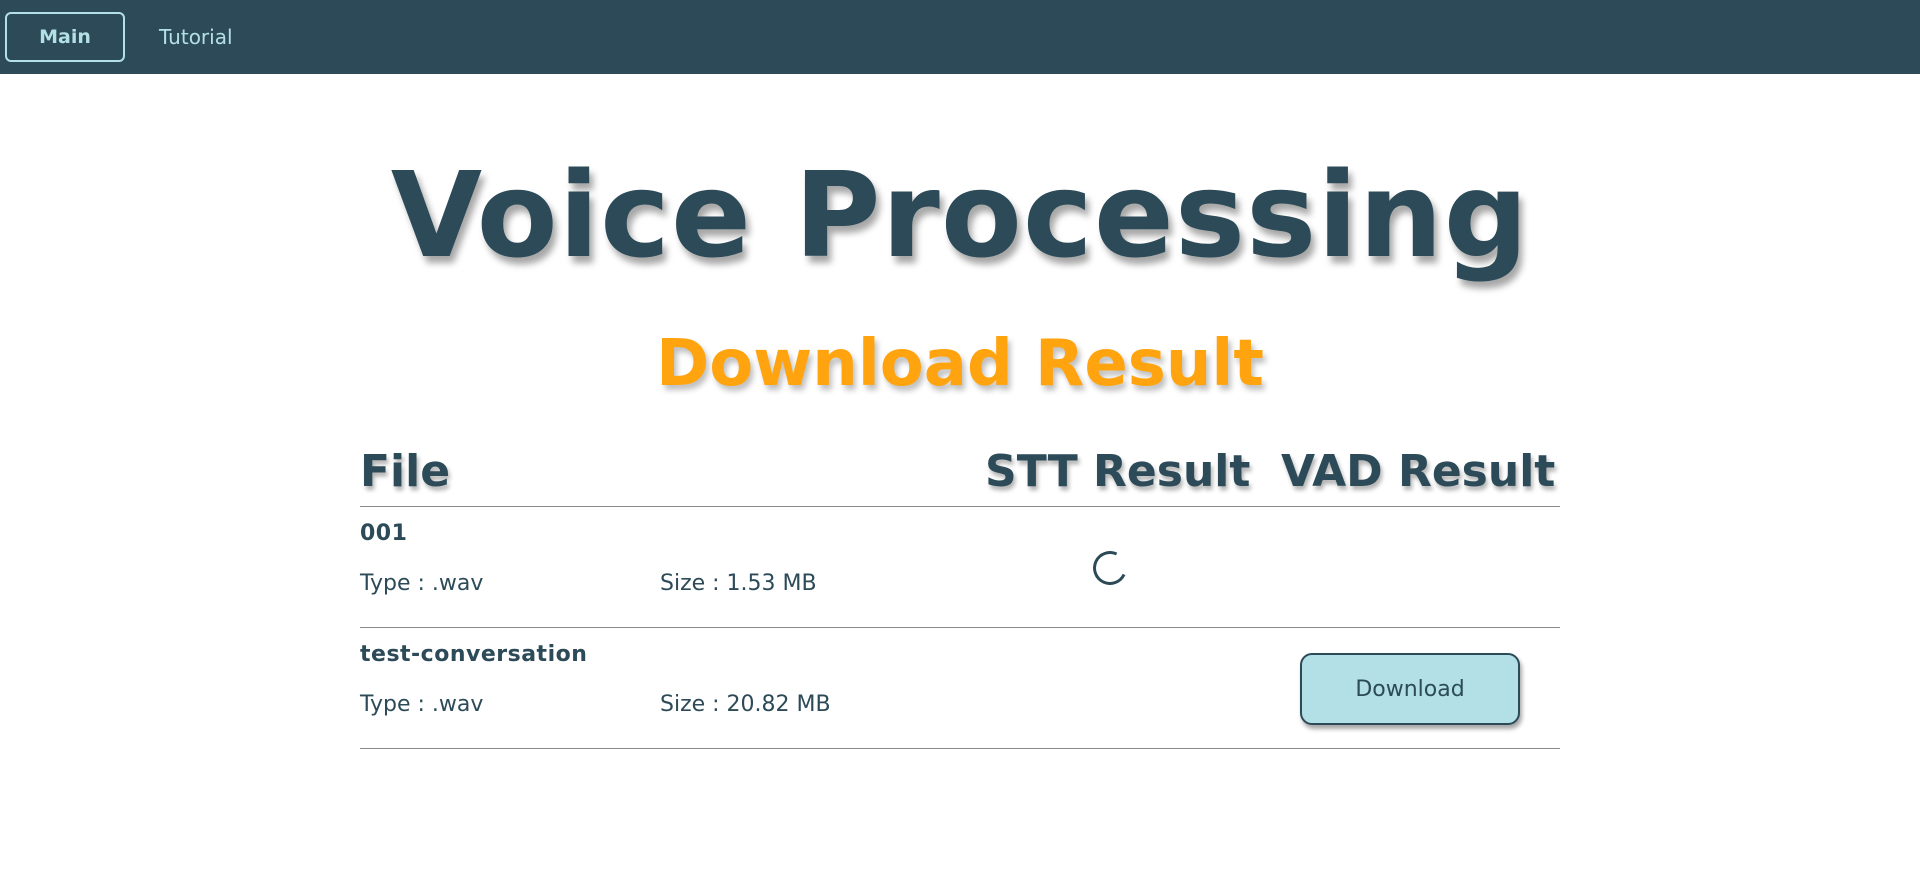 The image size is (1920, 877). What do you see at coordinates (960, 473) in the screenshot?
I see `table-header: File STT Result VAD Result` at bounding box center [960, 473].